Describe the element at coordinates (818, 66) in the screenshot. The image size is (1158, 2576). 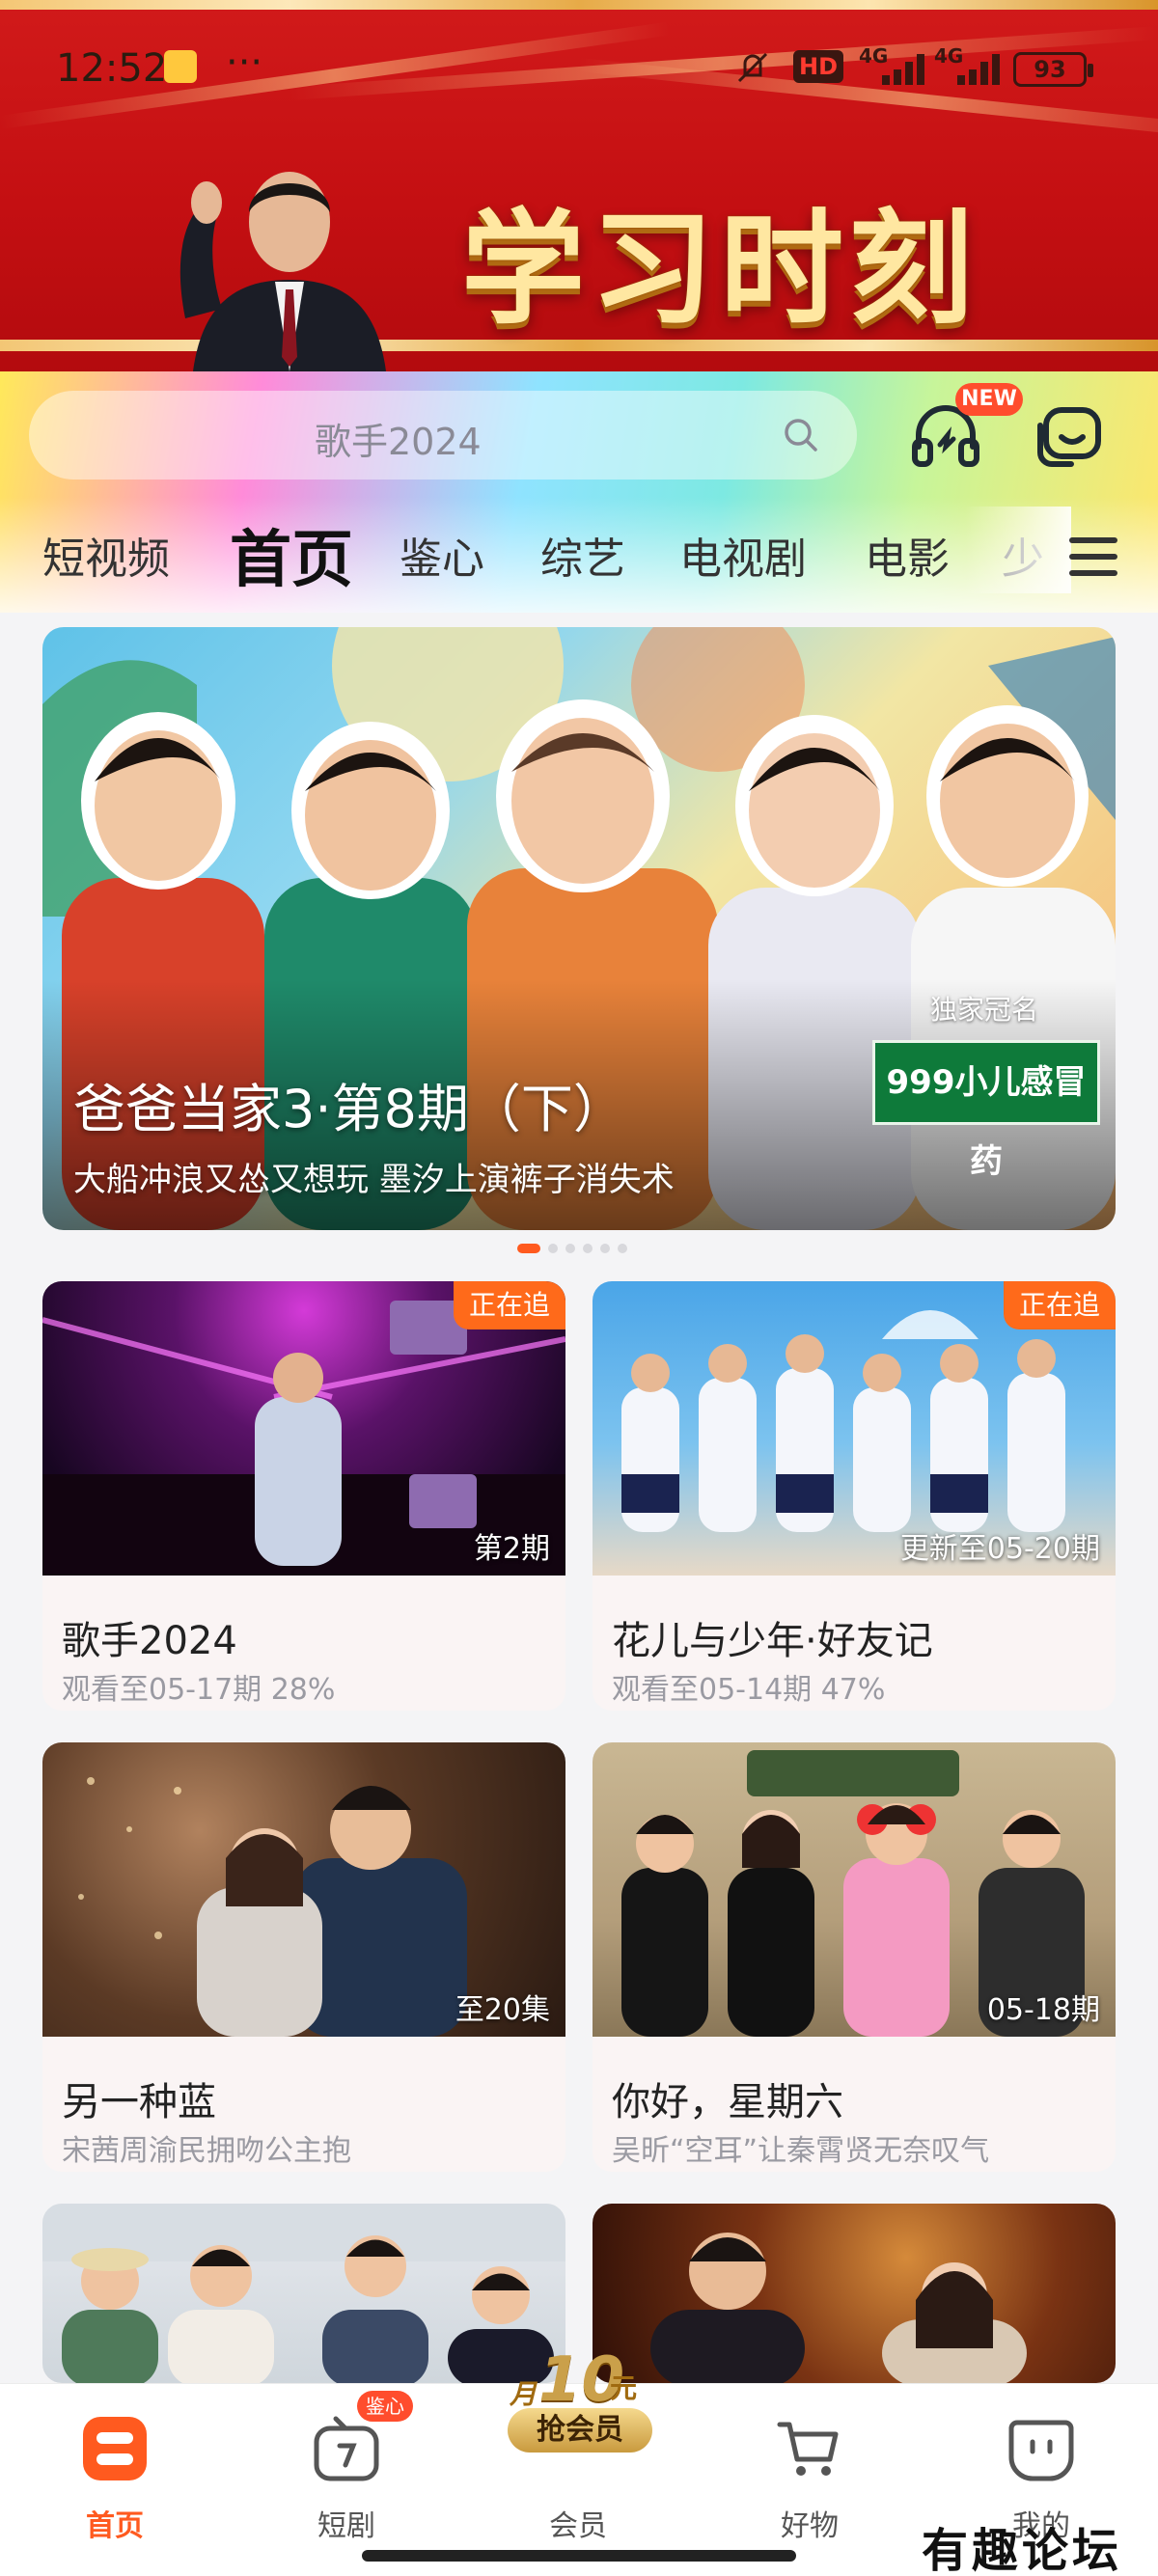
I see `hd-icon: HD` at that location.